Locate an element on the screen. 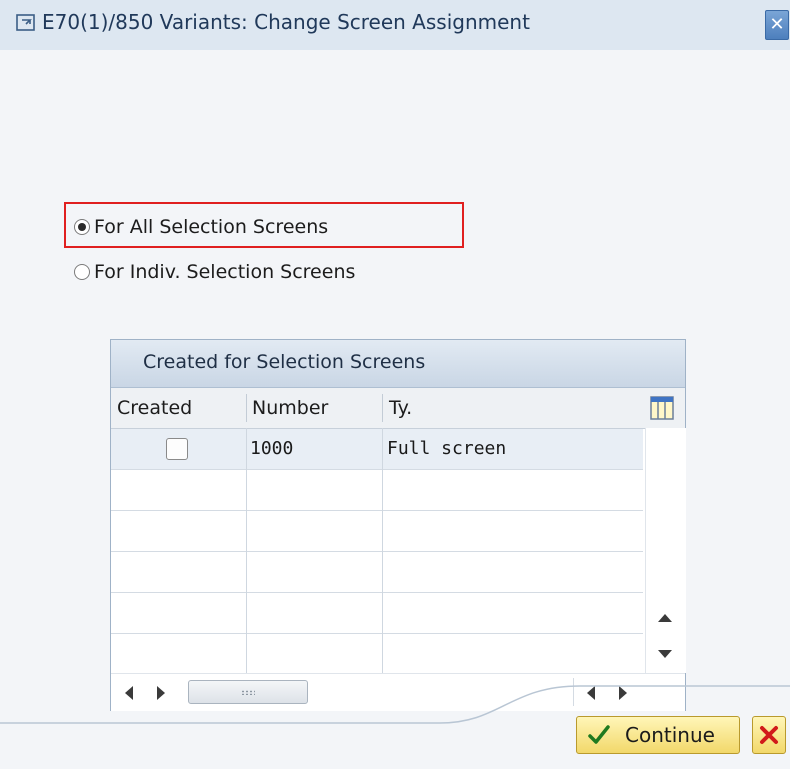  table-header-row: Created Number Ty. is located at coordinates (398, 408).